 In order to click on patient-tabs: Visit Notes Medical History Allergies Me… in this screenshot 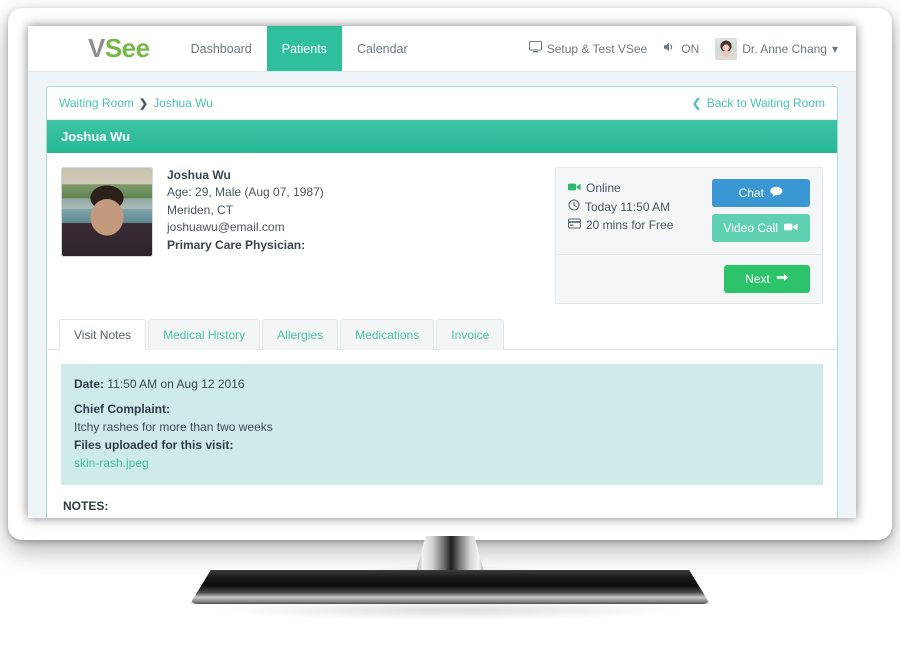, I will do `click(442, 334)`.